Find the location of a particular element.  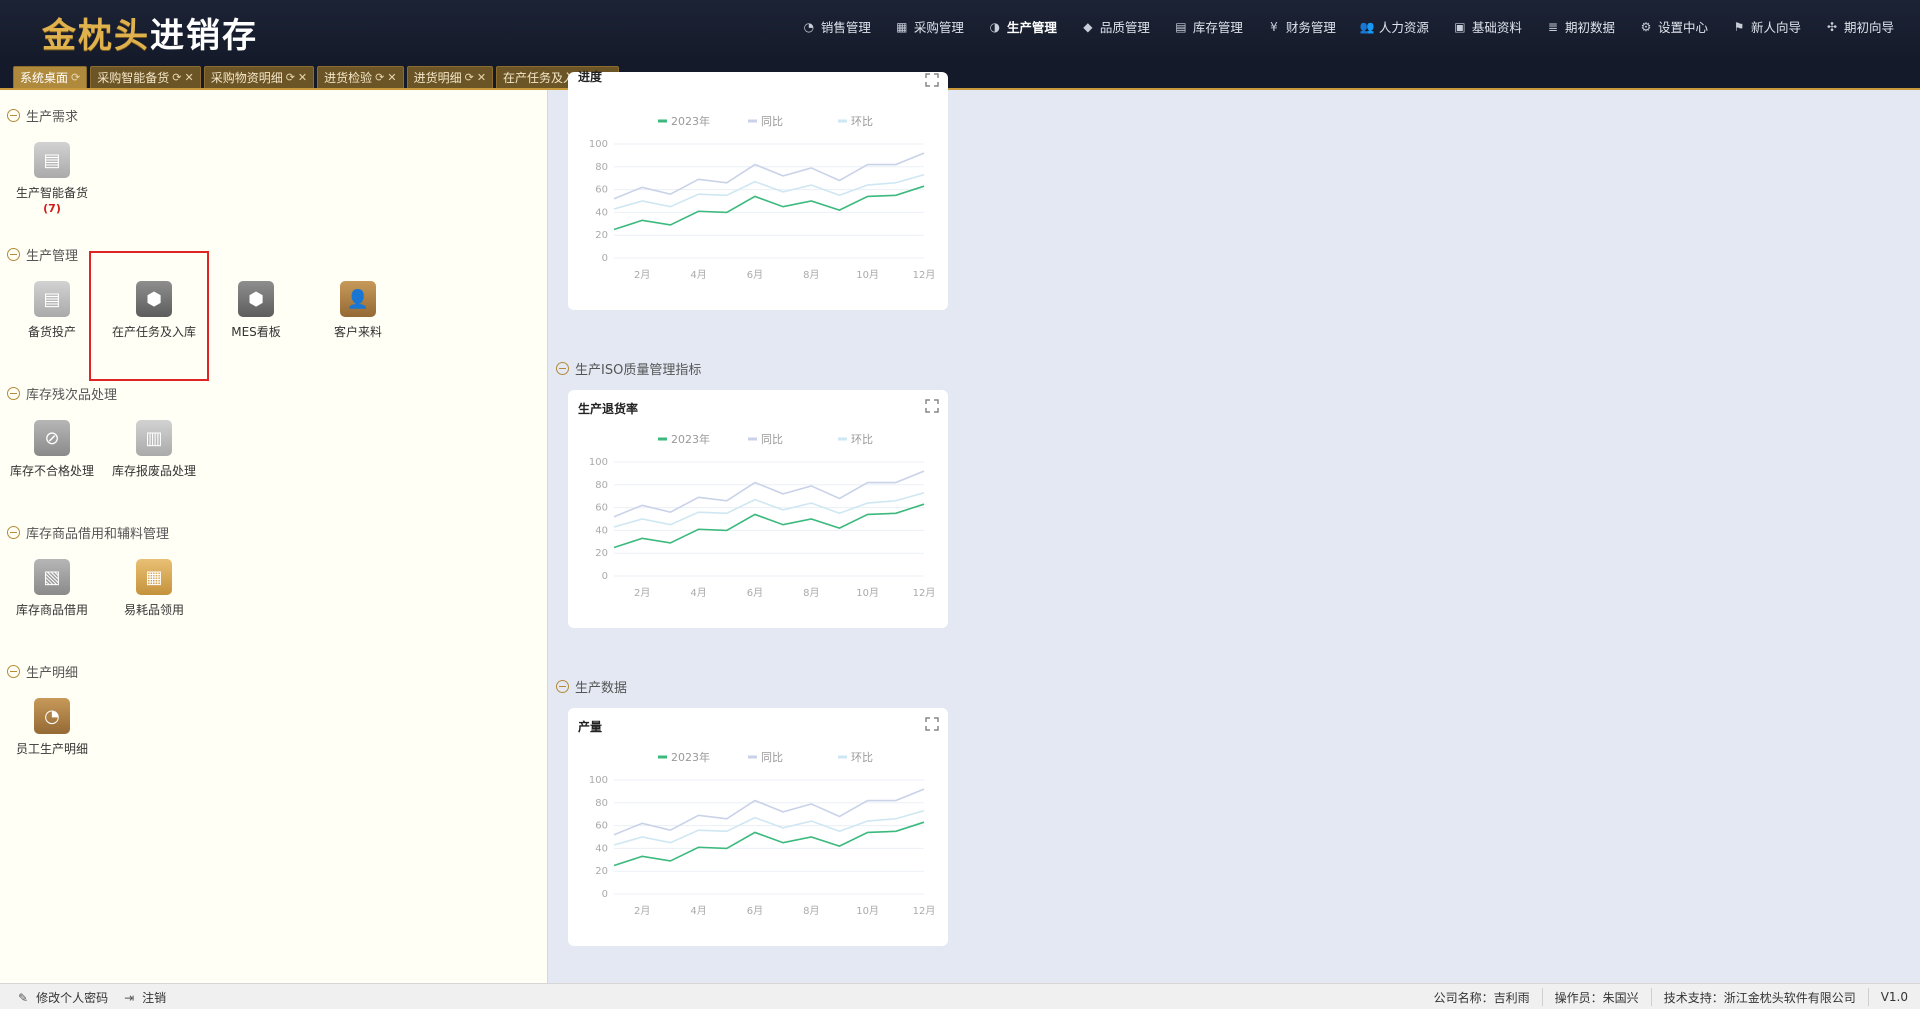

group-production-data: 生产数据 is located at coordinates (591, 686).